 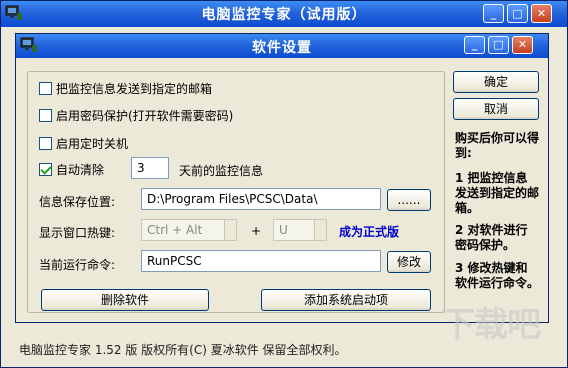 I want to click on main-title-bar: 电脑监控专家（试用版） _ □ ✕, so click(x=284, y=14).